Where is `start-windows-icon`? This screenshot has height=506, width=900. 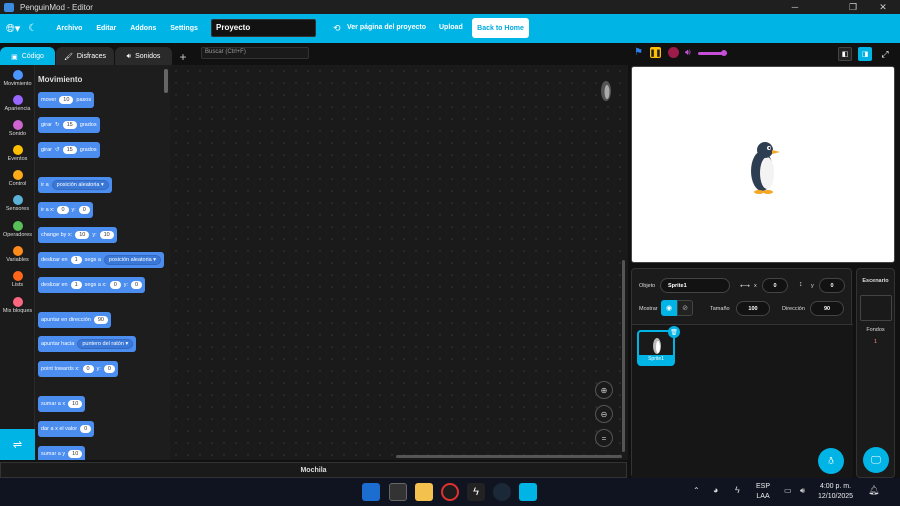 start-windows-icon is located at coordinates (371, 492).